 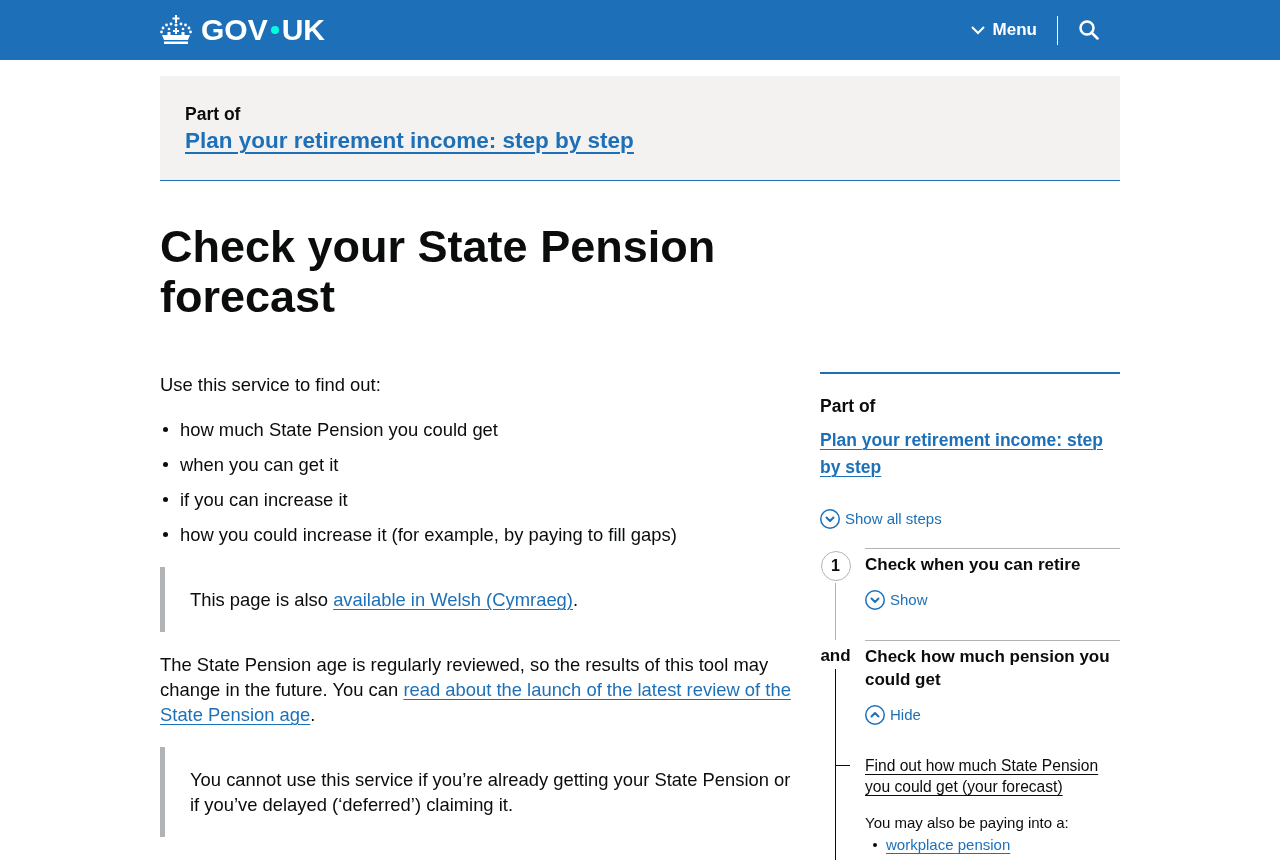 What do you see at coordinates (842, 765) in the screenshot?
I see `dash-marker-icon` at bounding box center [842, 765].